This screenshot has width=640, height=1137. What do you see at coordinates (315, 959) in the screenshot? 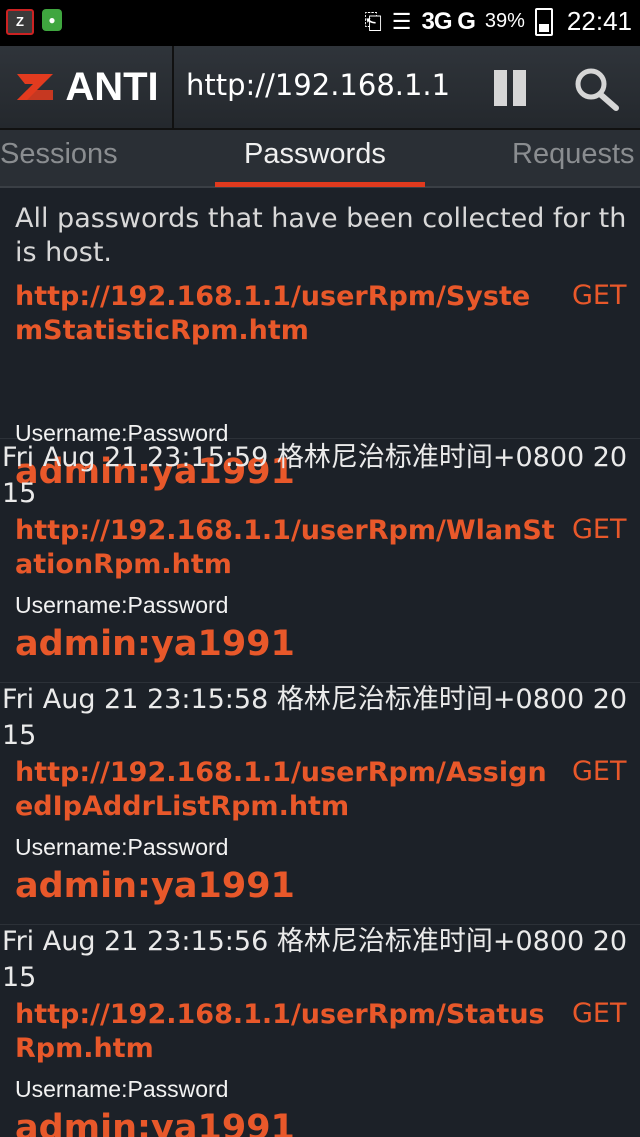
I see `timestamp: Fri Aug 21 23:15:56 格林尼治标准时间+0800 2015` at bounding box center [315, 959].